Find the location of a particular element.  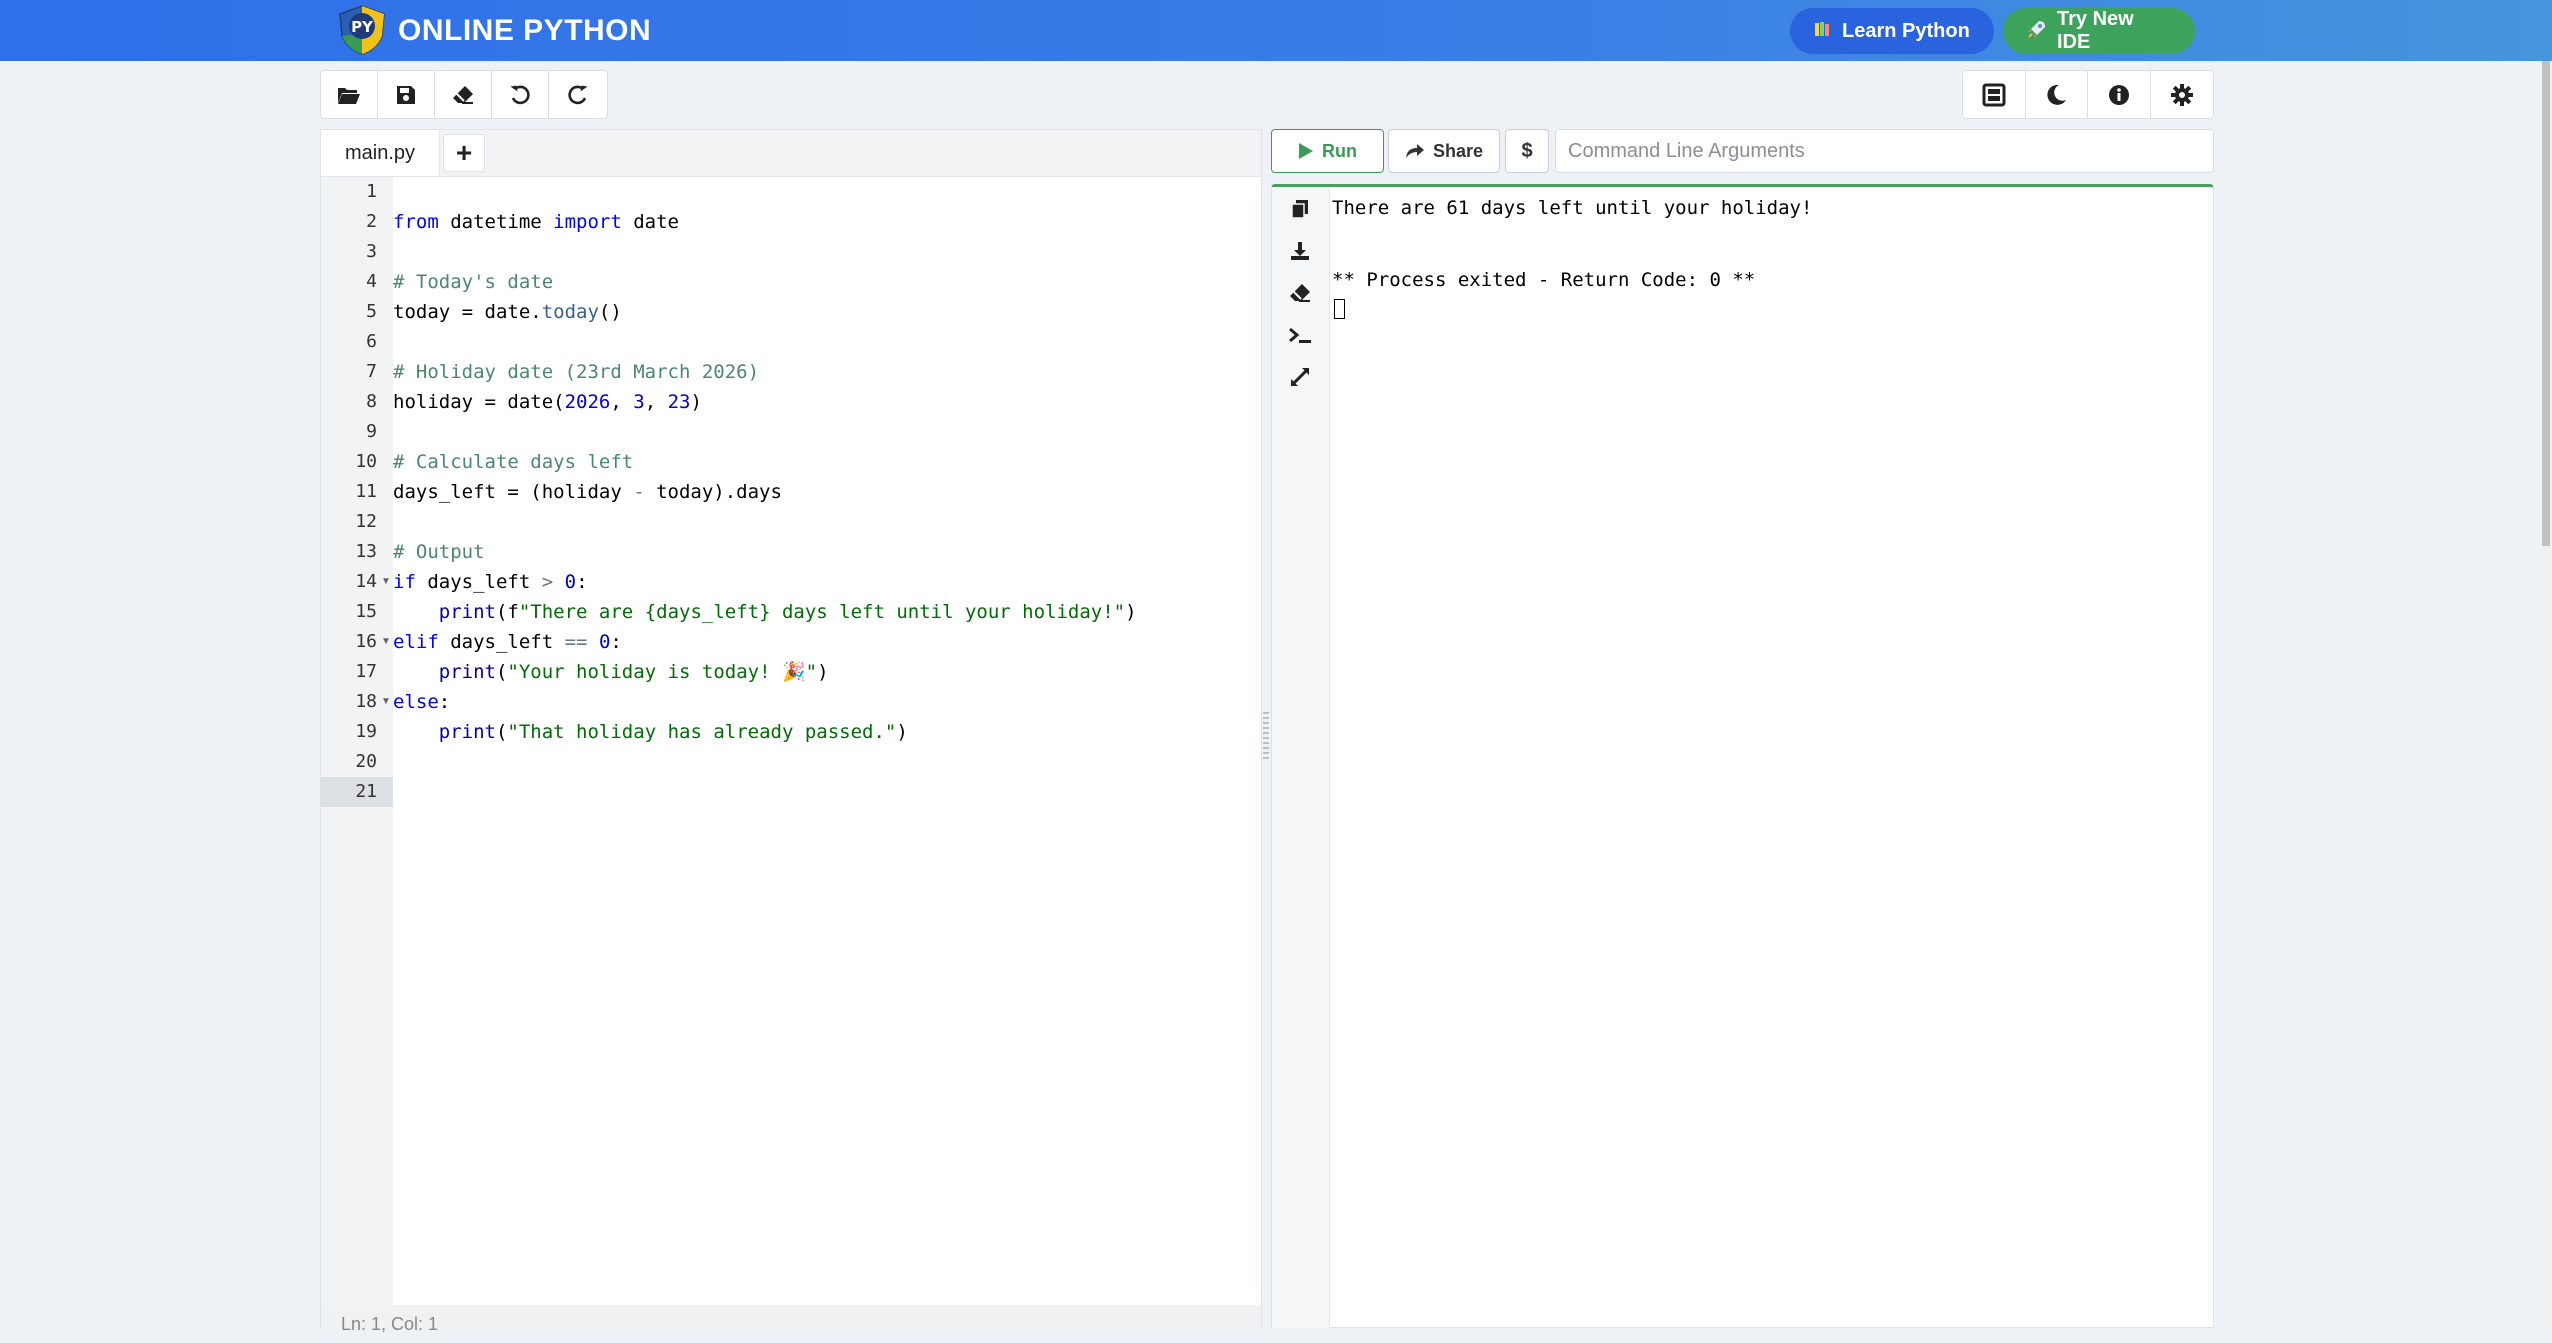

settings-toolbar is located at coordinates (2088, 94).